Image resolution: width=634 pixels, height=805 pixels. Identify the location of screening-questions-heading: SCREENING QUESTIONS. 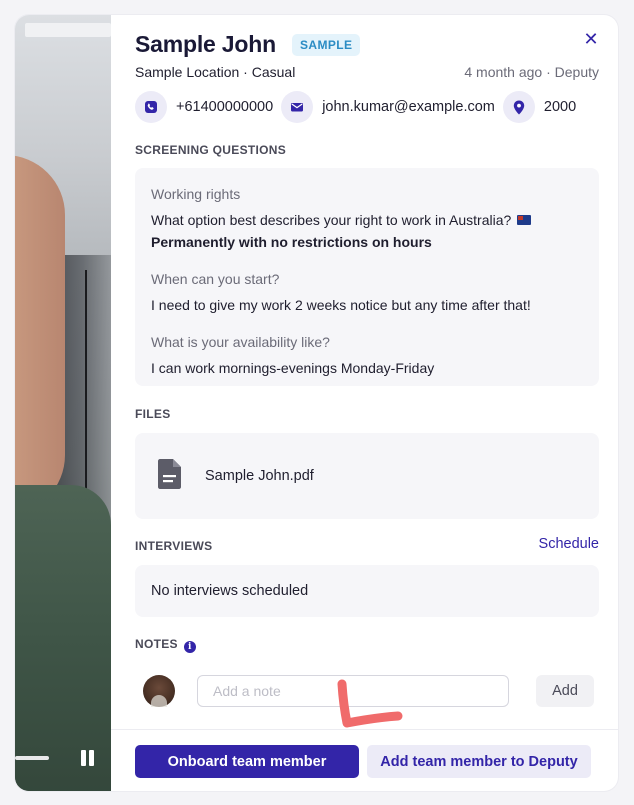
(211, 150).